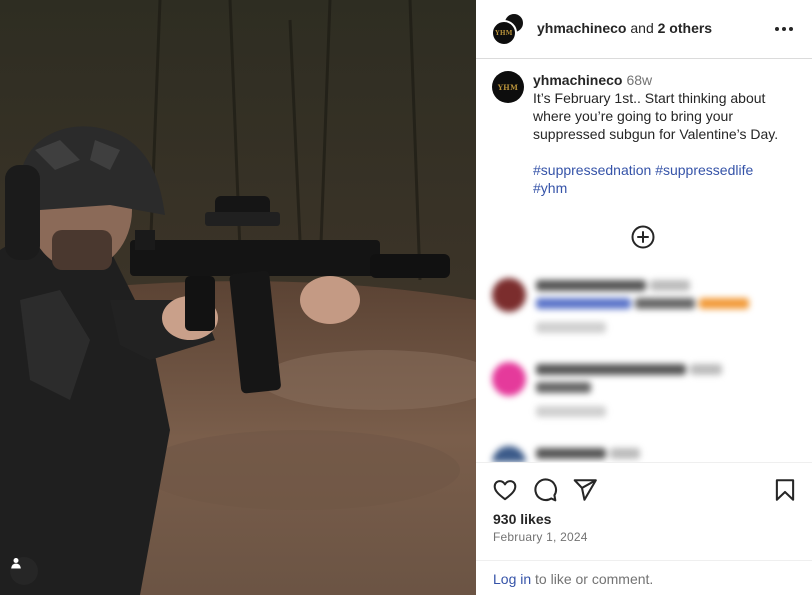 This screenshot has height=595, width=812. What do you see at coordinates (505, 490) in the screenshot?
I see `heart-icon` at bounding box center [505, 490].